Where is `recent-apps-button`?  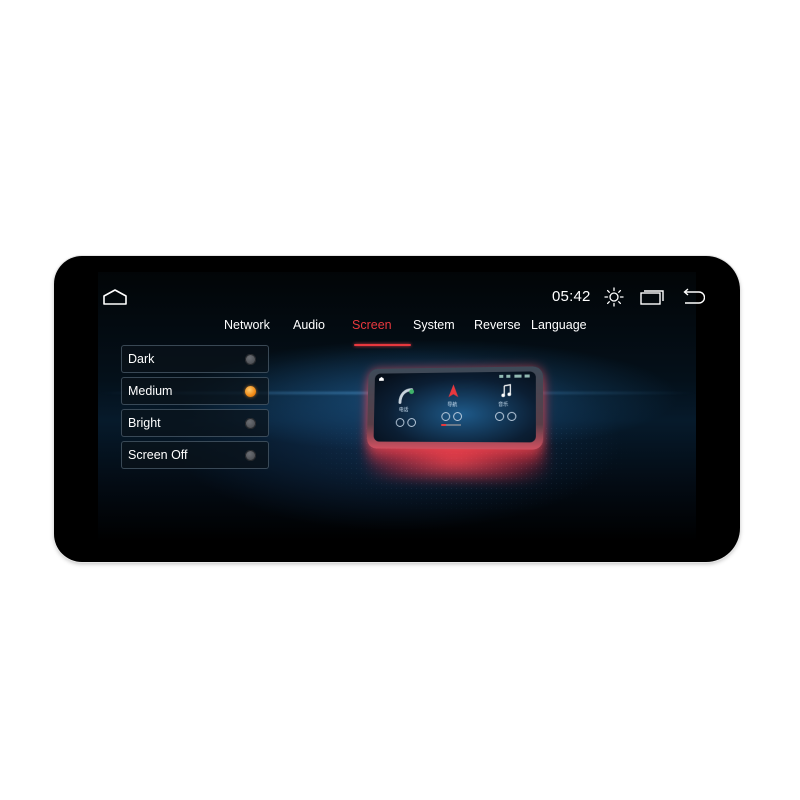
recent-apps-button is located at coordinates (652, 297).